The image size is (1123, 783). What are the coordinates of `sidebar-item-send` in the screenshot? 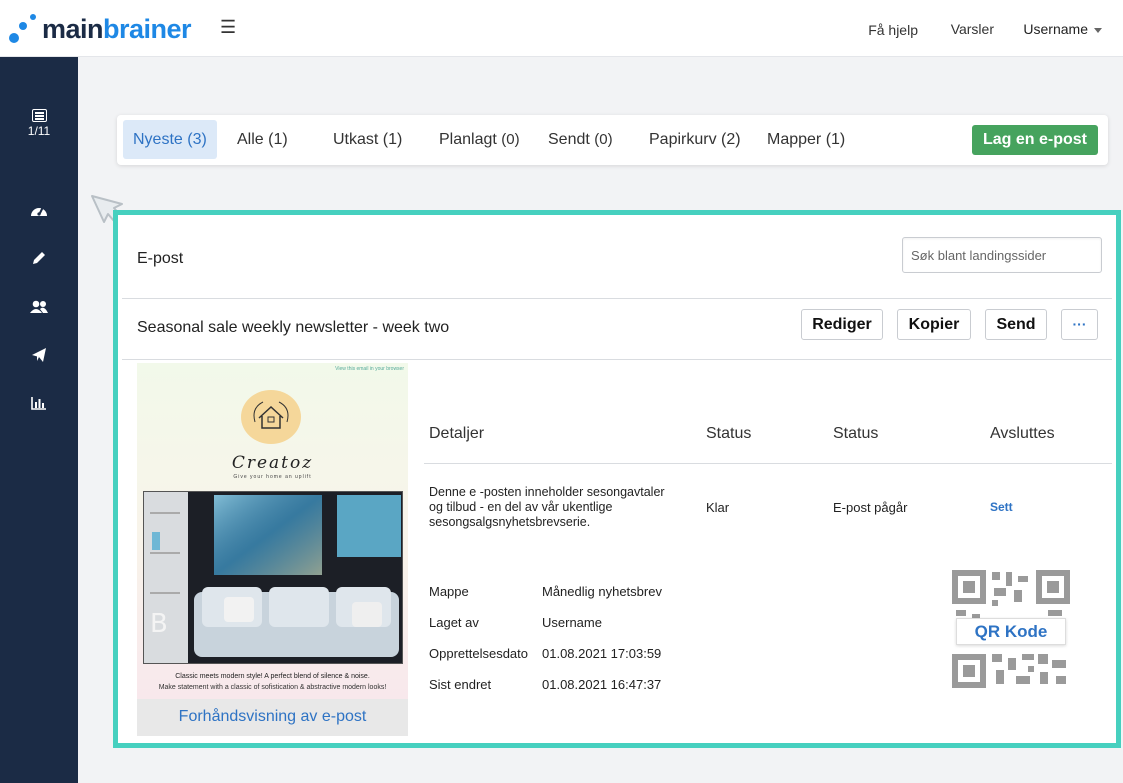 It's located at (39, 355).